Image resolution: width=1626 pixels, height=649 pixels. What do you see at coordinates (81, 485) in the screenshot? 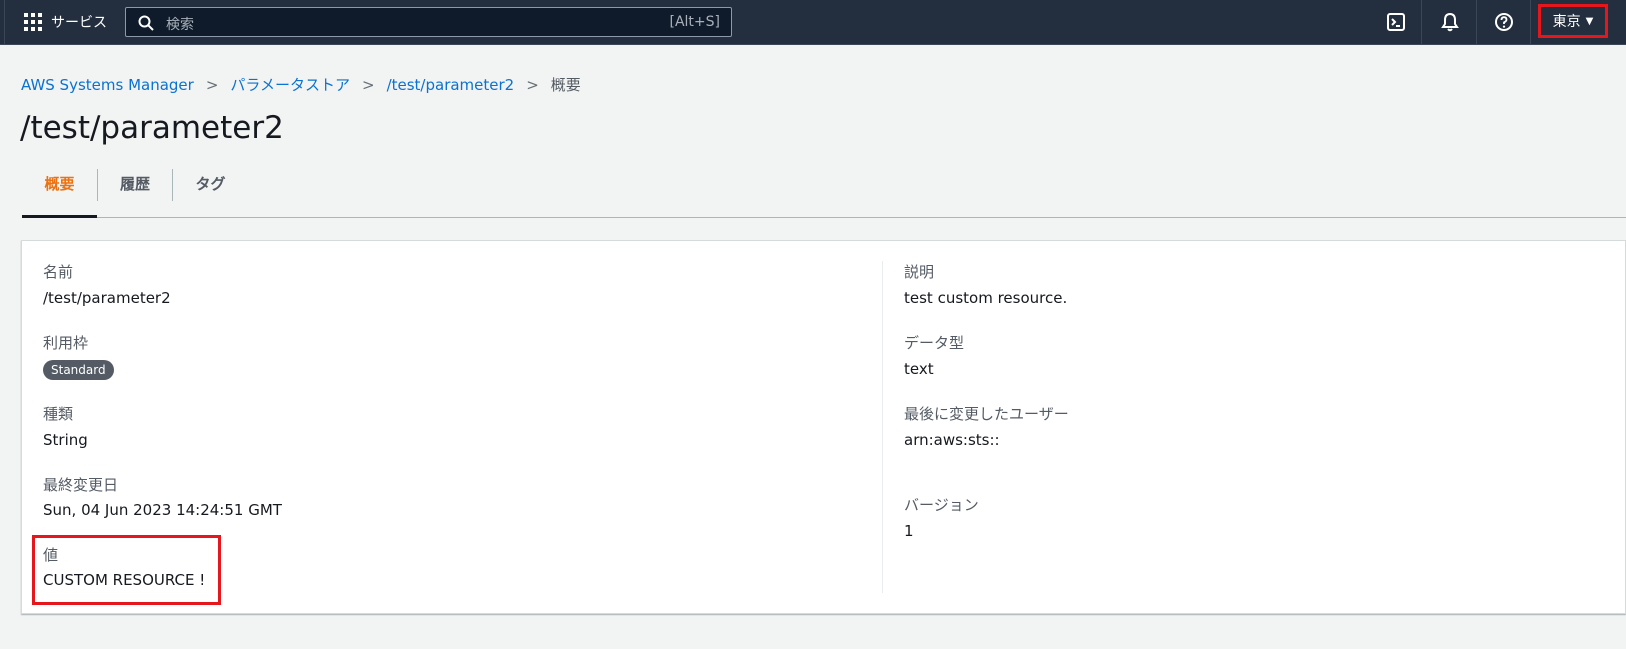
I see `last-modified-label: 最終変更日` at bounding box center [81, 485].